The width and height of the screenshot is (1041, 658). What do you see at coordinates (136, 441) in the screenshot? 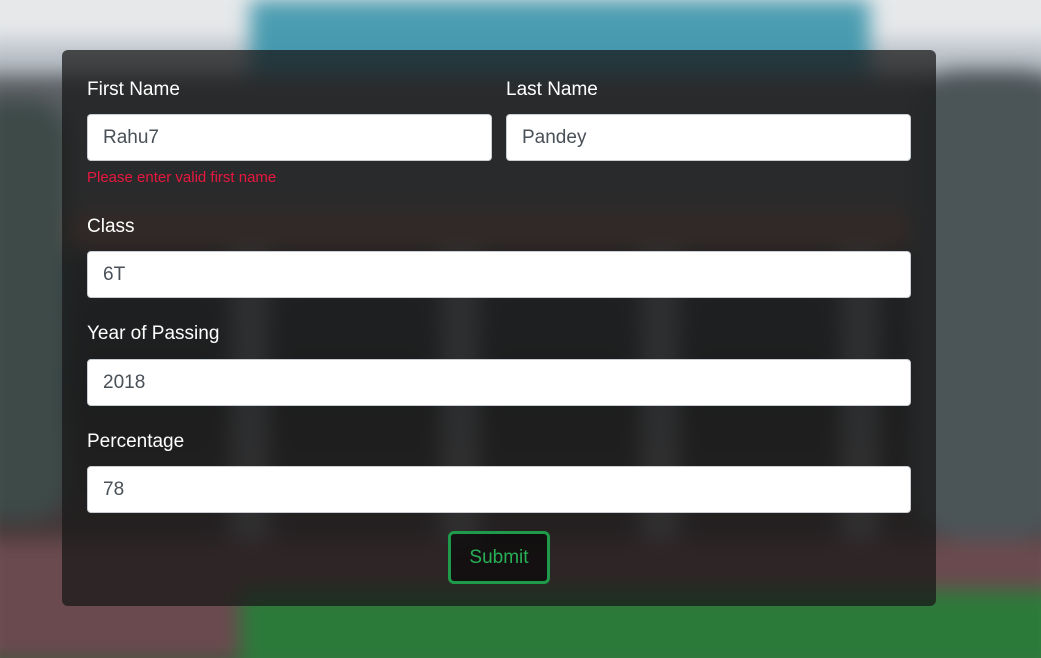
I see `percentage-label: Percentage` at bounding box center [136, 441].